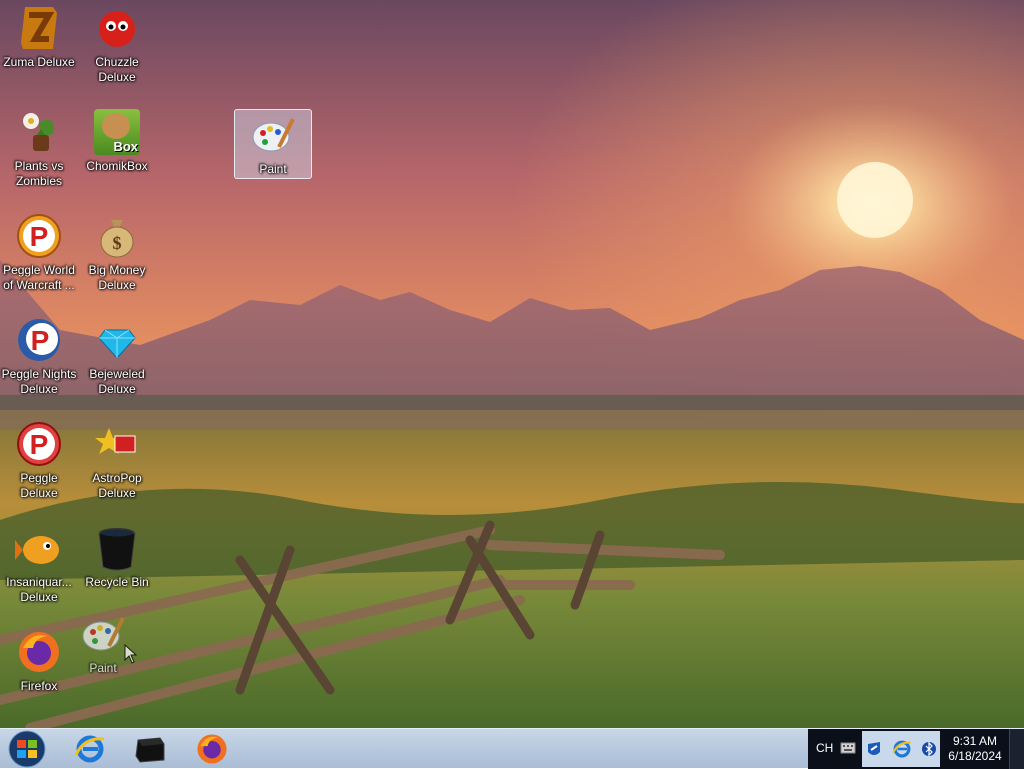  I want to click on clock: 9:31 AM 6/18/2024, so click(975, 749).